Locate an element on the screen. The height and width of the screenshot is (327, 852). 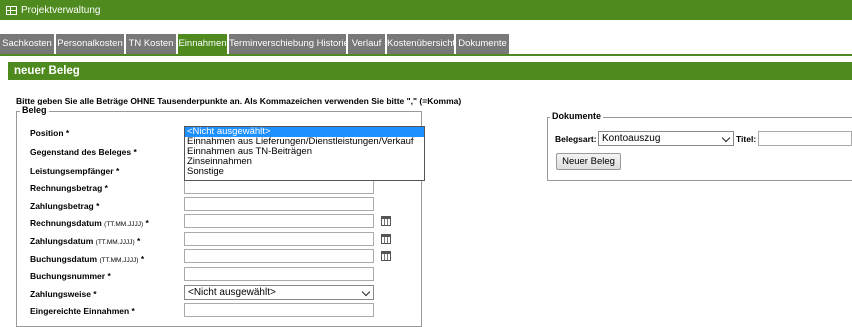
zahlungsbetrag-label: Zahlungsbetrag * is located at coordinates (65, 206).